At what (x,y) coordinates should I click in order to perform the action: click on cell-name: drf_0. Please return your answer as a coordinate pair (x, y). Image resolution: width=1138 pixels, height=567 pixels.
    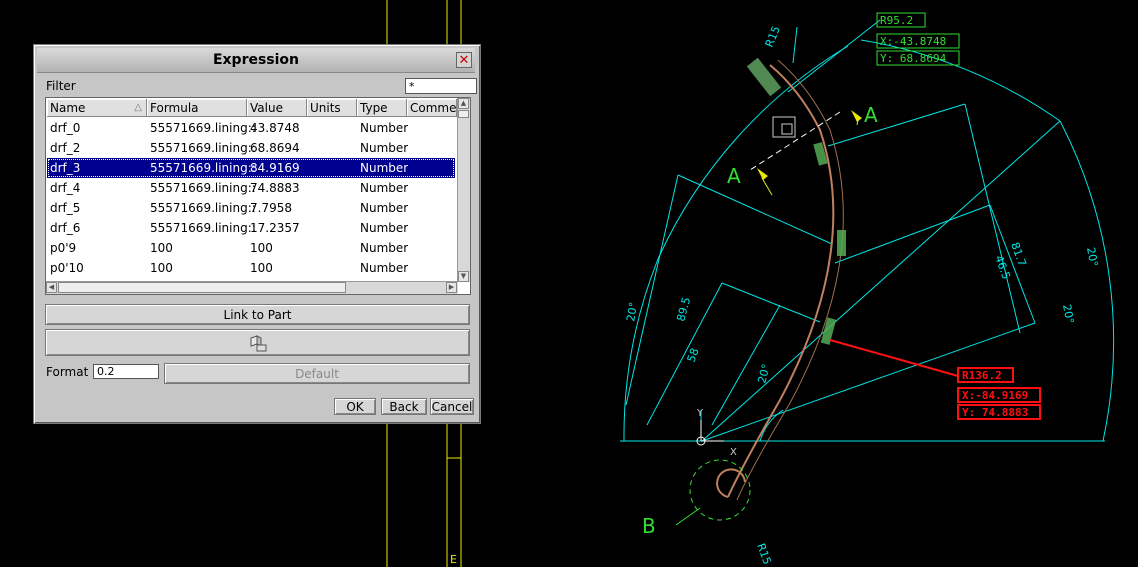
    Looking at the image, I should click on (65, 128).